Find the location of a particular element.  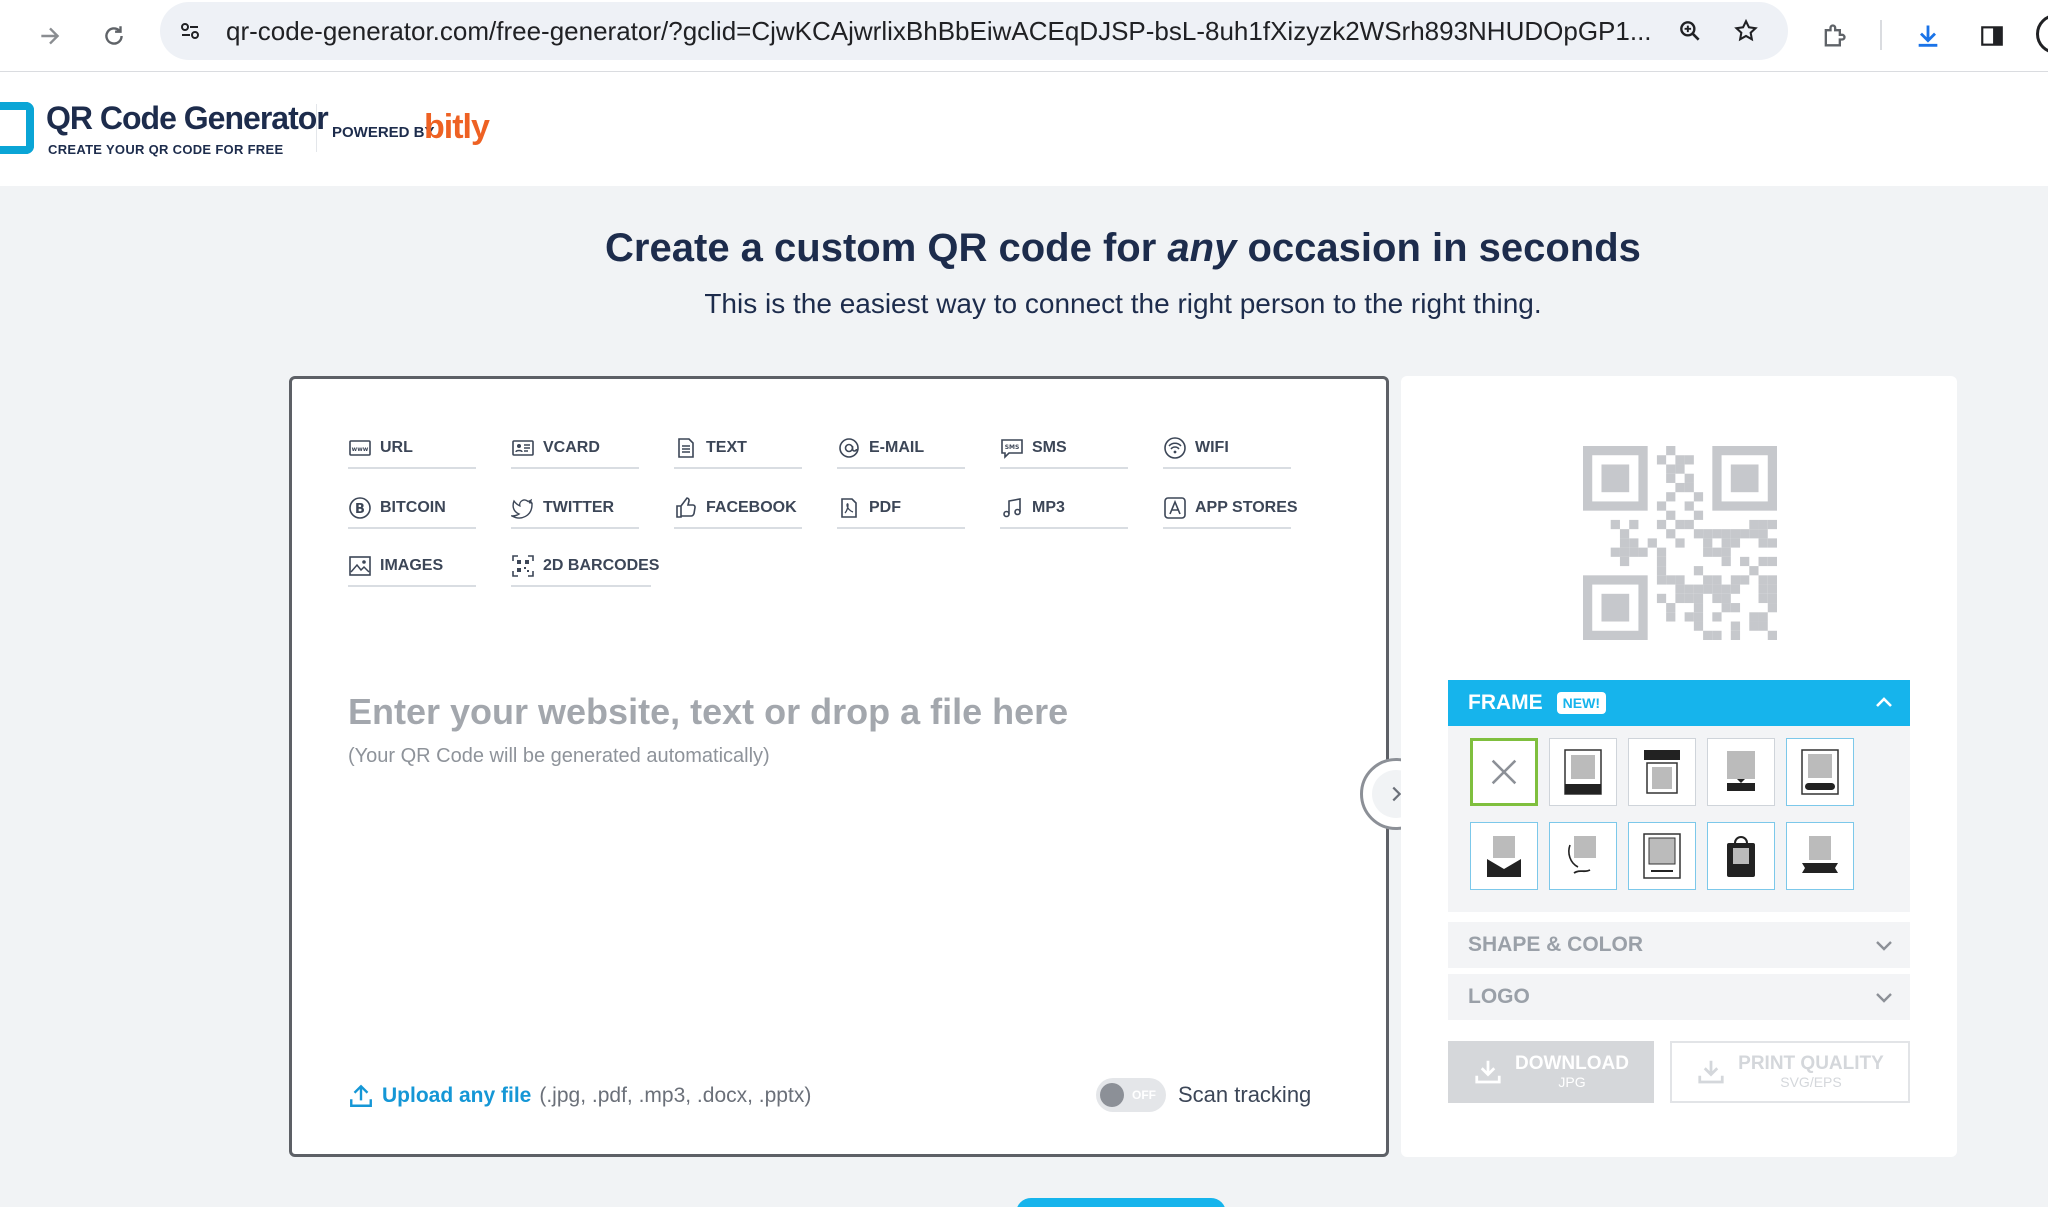

close-icon is located at coordinates (1504, 772).